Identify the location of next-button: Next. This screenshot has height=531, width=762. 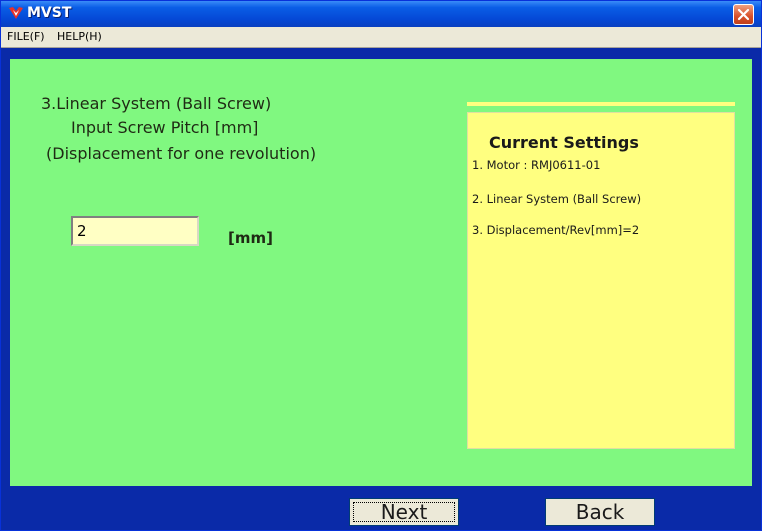
(404, 512).